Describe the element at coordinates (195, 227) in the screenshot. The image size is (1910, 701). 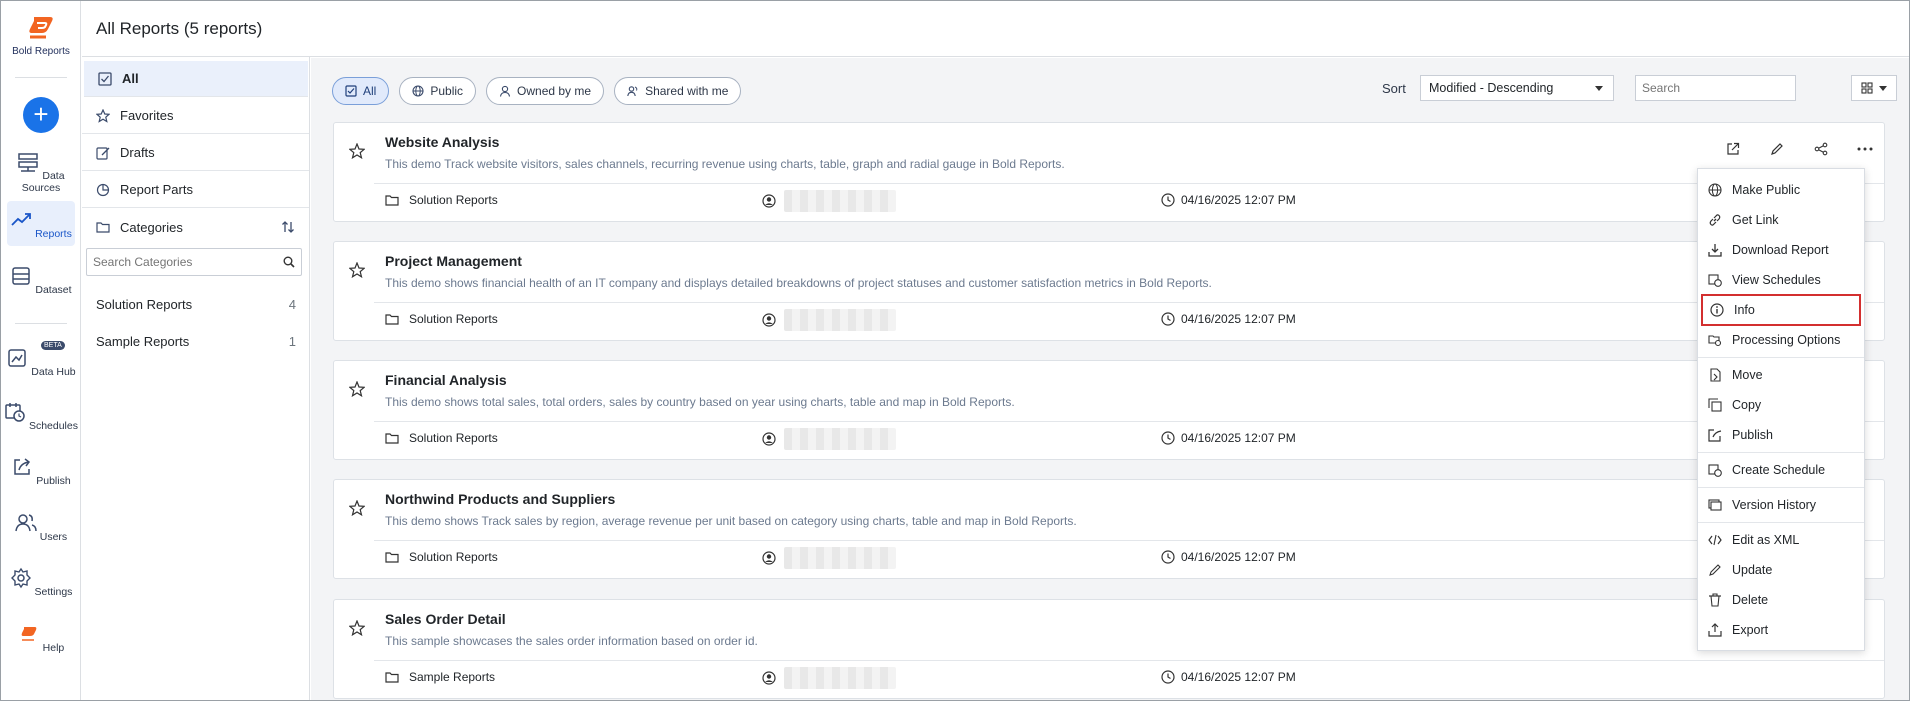
I see `category-categories: Categories` at that location.